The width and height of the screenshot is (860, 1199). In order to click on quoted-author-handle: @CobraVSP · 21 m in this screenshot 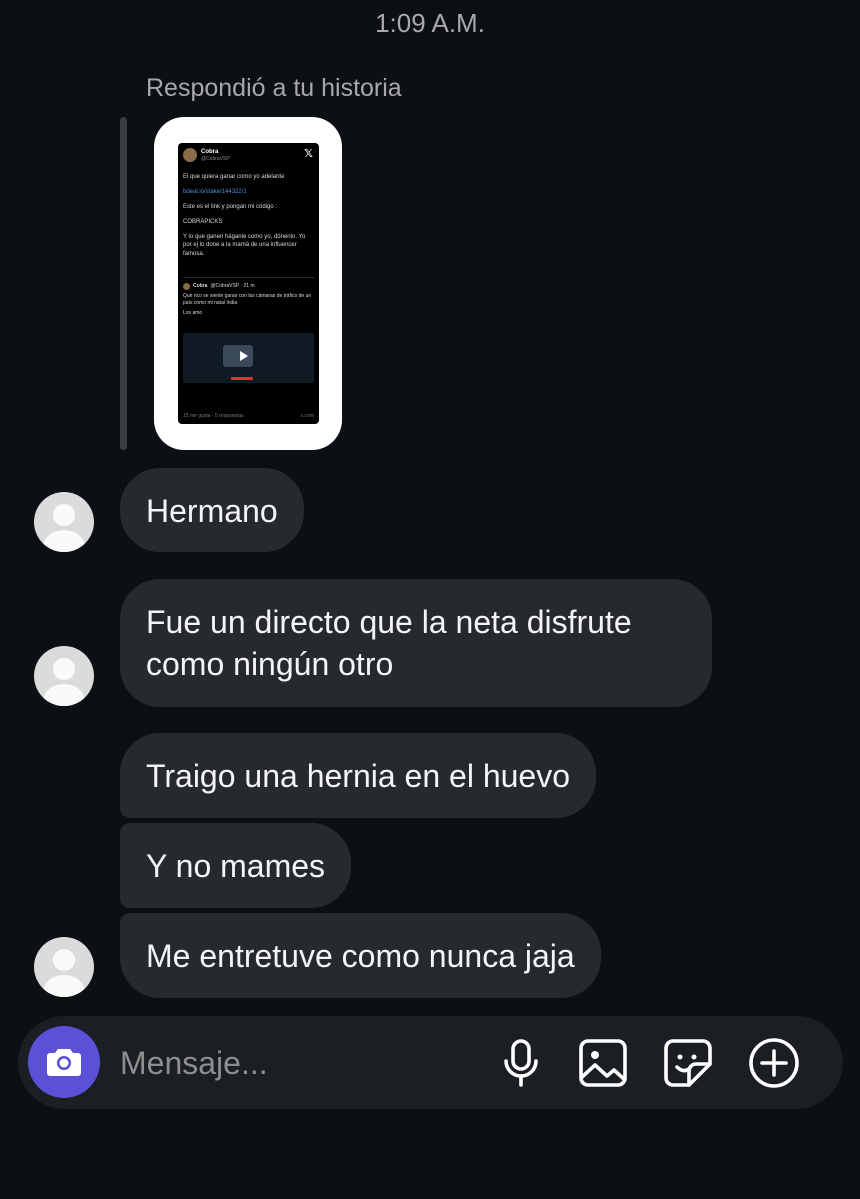, I will do `click(232, 286)`.